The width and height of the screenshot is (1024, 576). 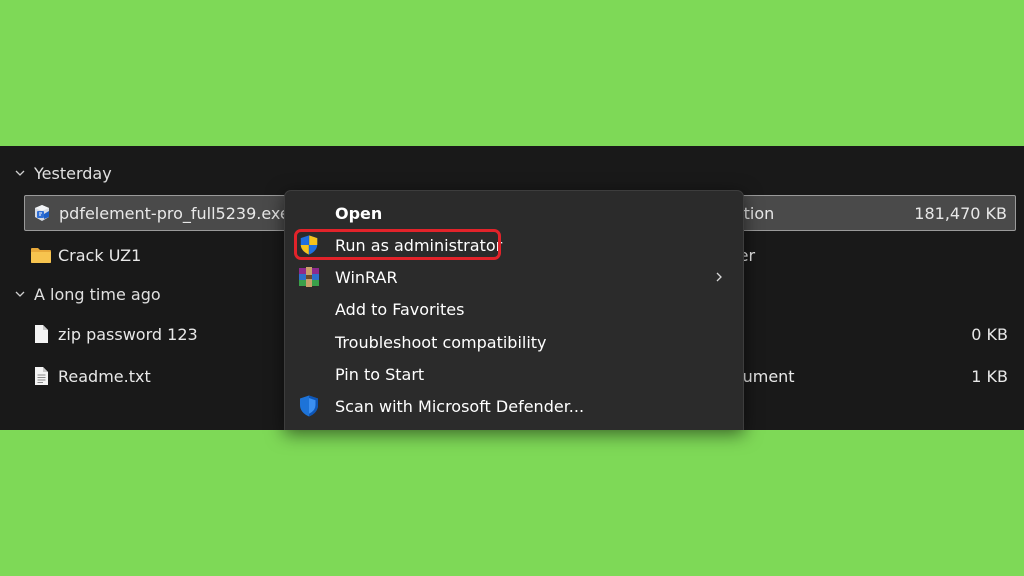 I want to click on file-size: 0 KB, so click(x=989, y=334).